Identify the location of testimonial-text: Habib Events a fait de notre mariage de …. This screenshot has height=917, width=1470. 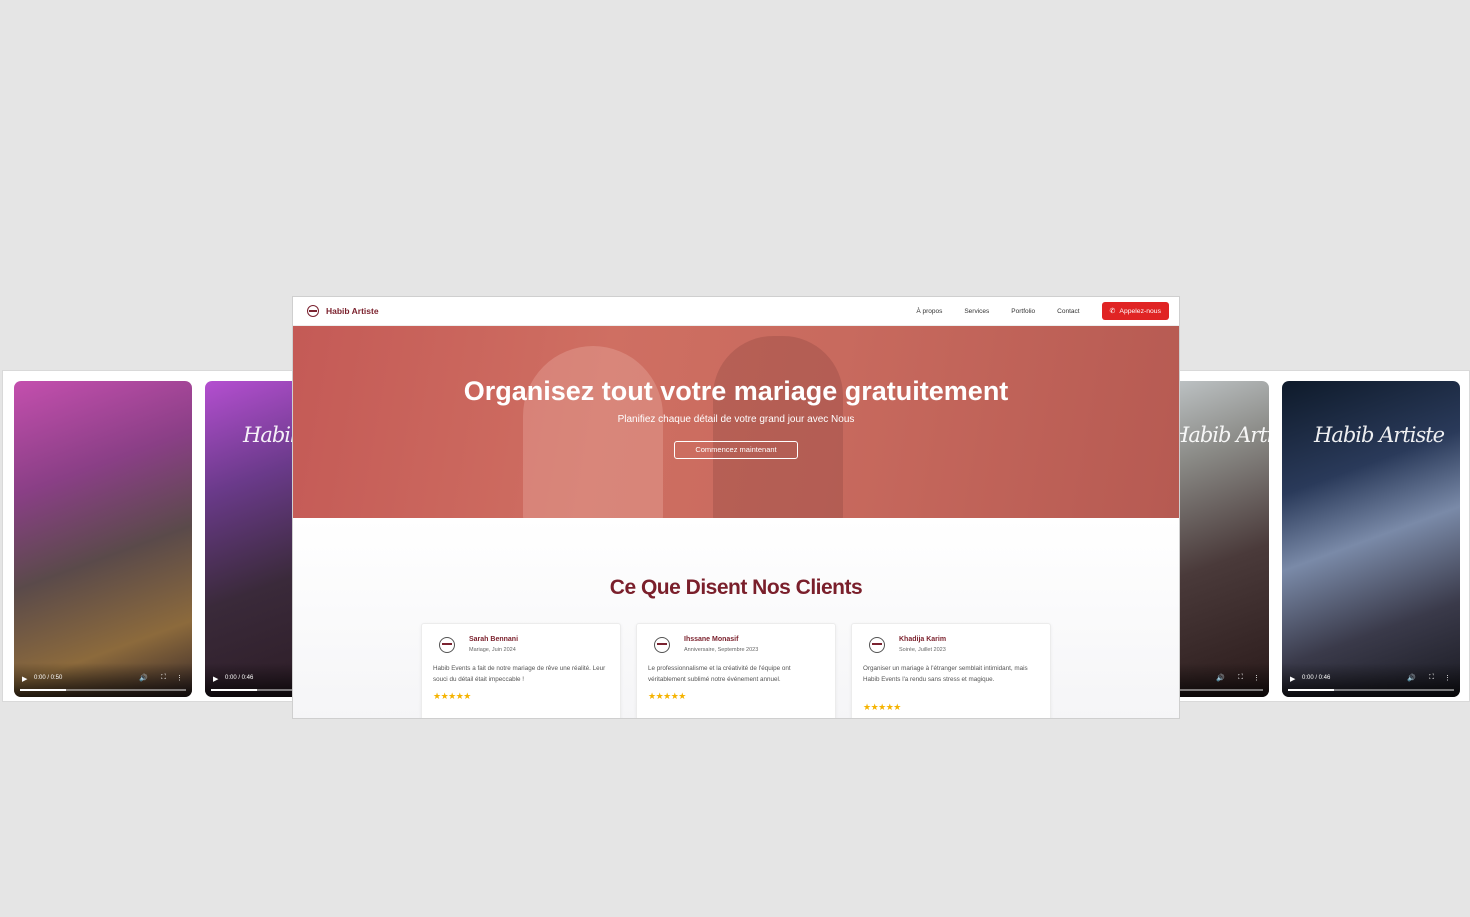
(519, 674).